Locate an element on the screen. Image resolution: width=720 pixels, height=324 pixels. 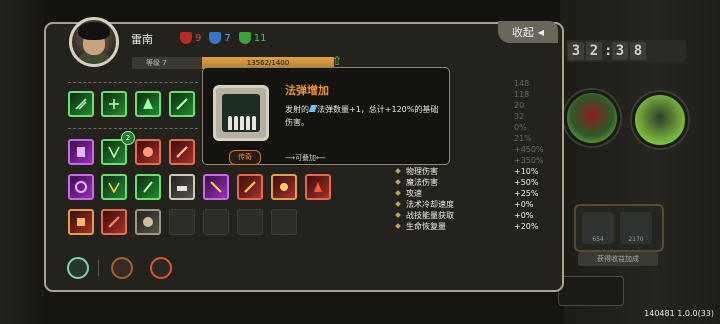
stat-value: +10% is located at coordinates (526, 171).